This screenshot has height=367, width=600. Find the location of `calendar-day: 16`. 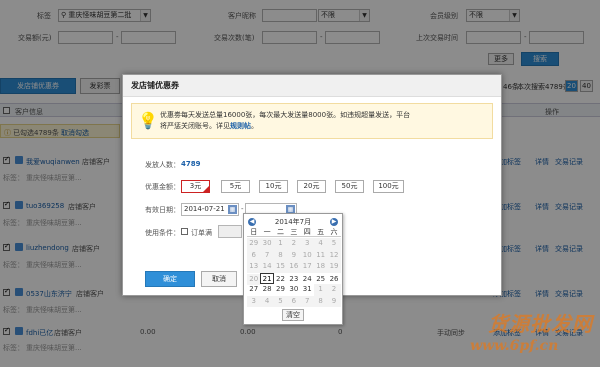

calendar-day: 16 is located at coordinates (294, 267).